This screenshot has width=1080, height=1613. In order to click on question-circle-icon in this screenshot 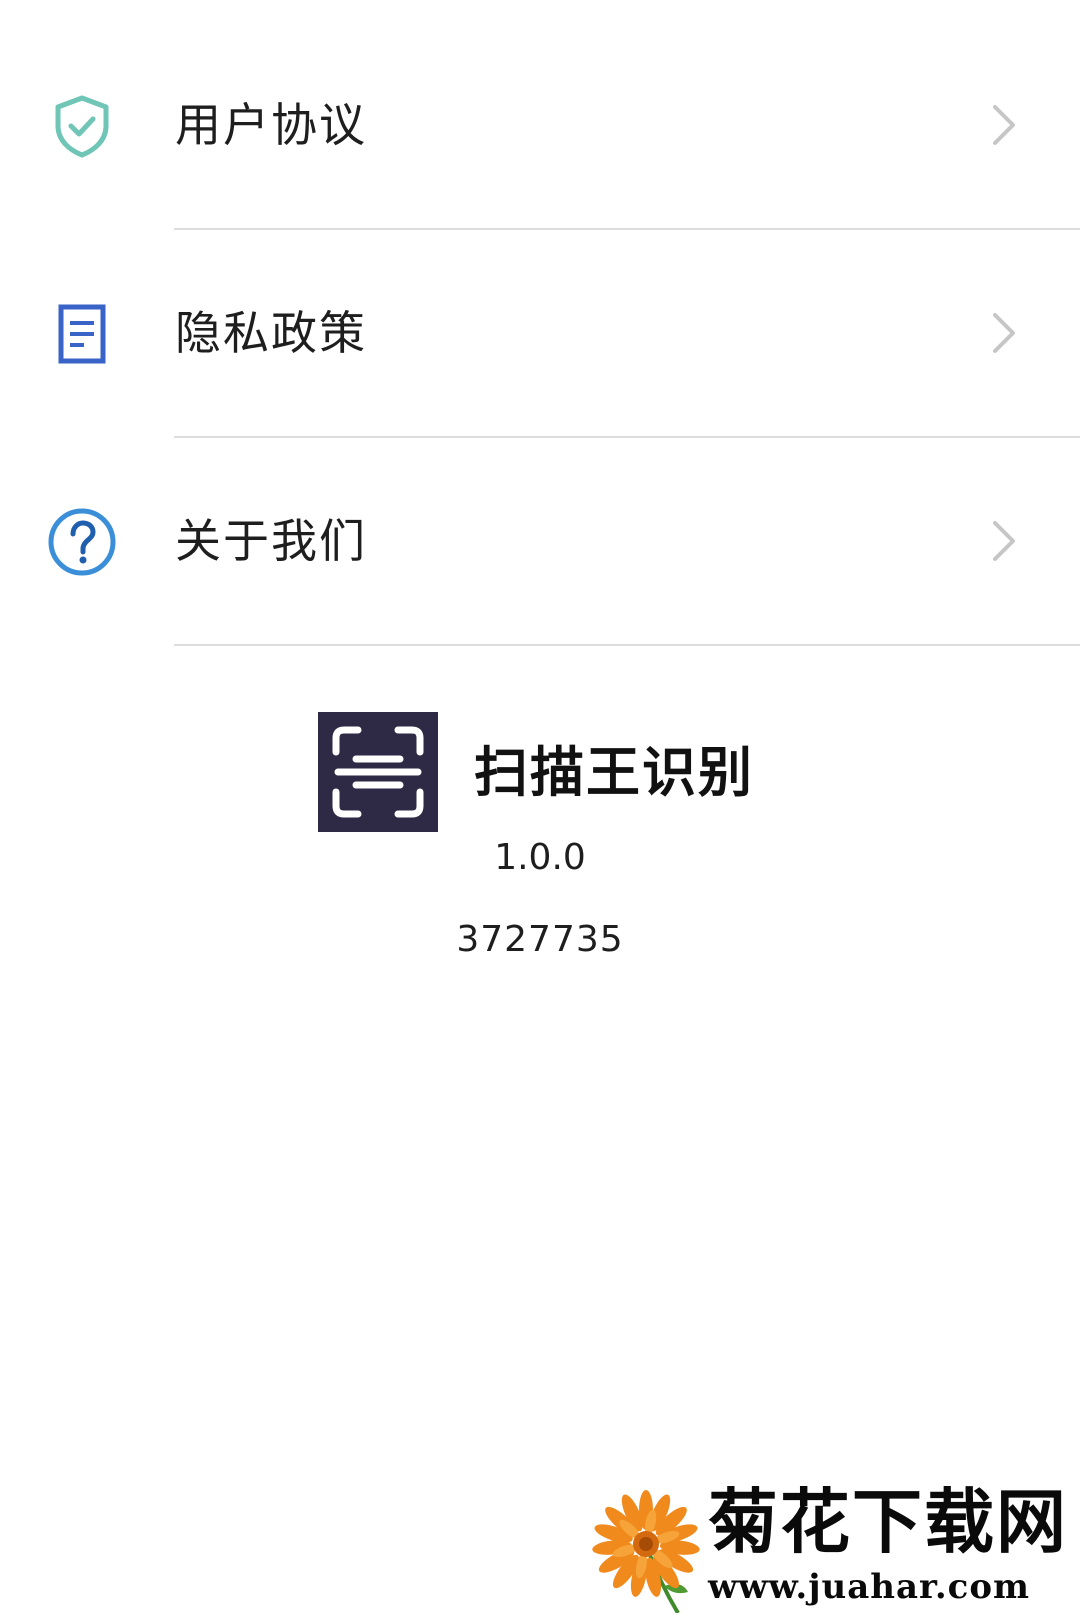, I will do `click(82, 542)`.